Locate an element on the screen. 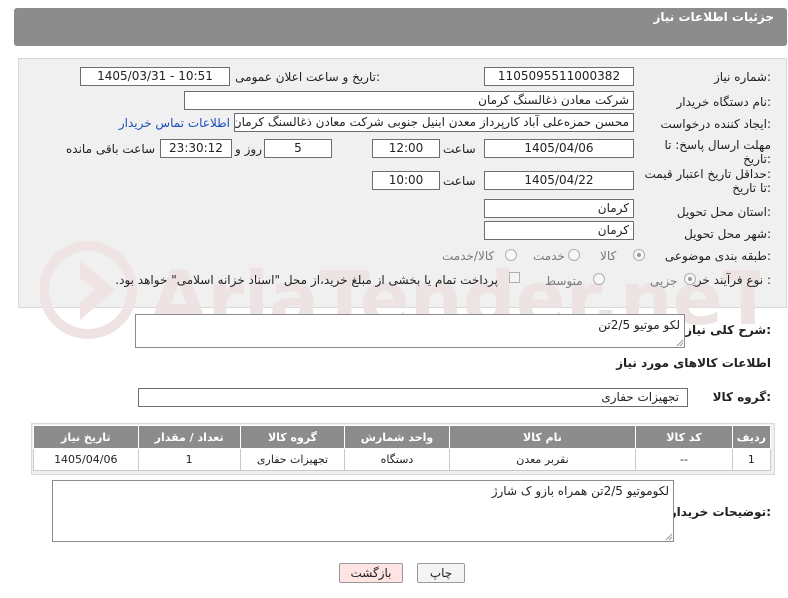 This screenshot has height=598, width=788. description-text: لکو موتیو 2/5تن is located at coordinates (639, 325).